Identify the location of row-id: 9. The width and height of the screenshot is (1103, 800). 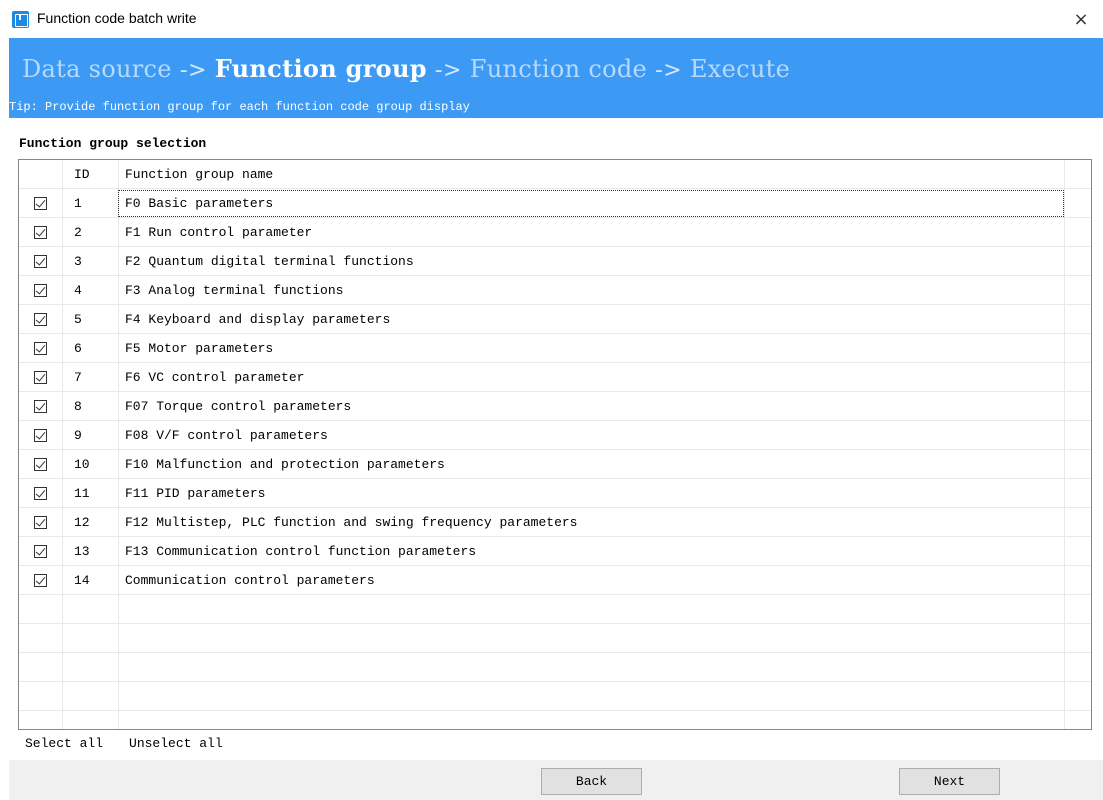
(78, 435).